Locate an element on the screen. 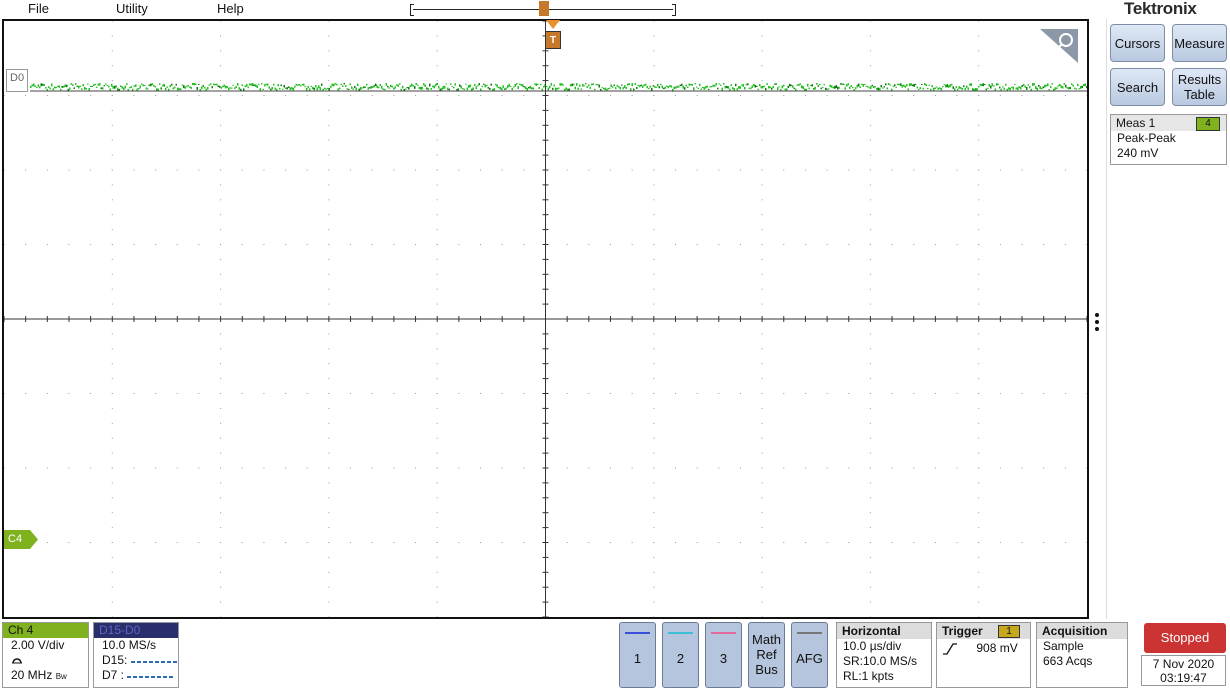 The image size is (1230, 691). math-ref-bus-button: Math Ref Bus is located at coordinates (766, 655).